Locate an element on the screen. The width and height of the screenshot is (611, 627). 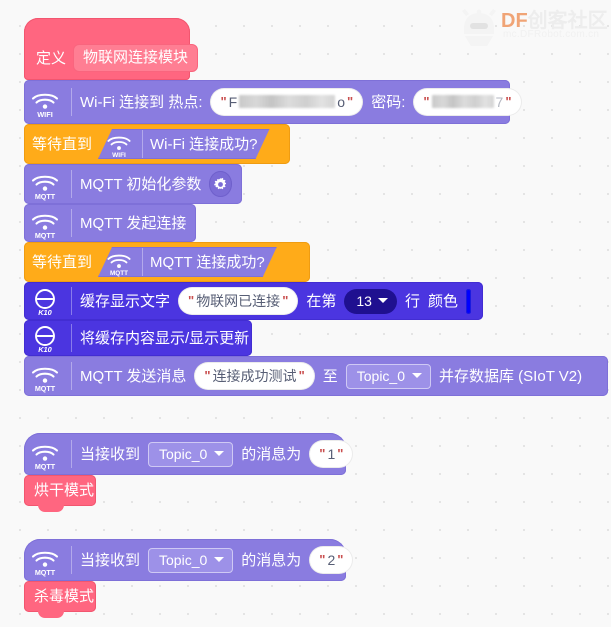
mqtt-send-to-label: 至 is located at coordinates (330, 376).